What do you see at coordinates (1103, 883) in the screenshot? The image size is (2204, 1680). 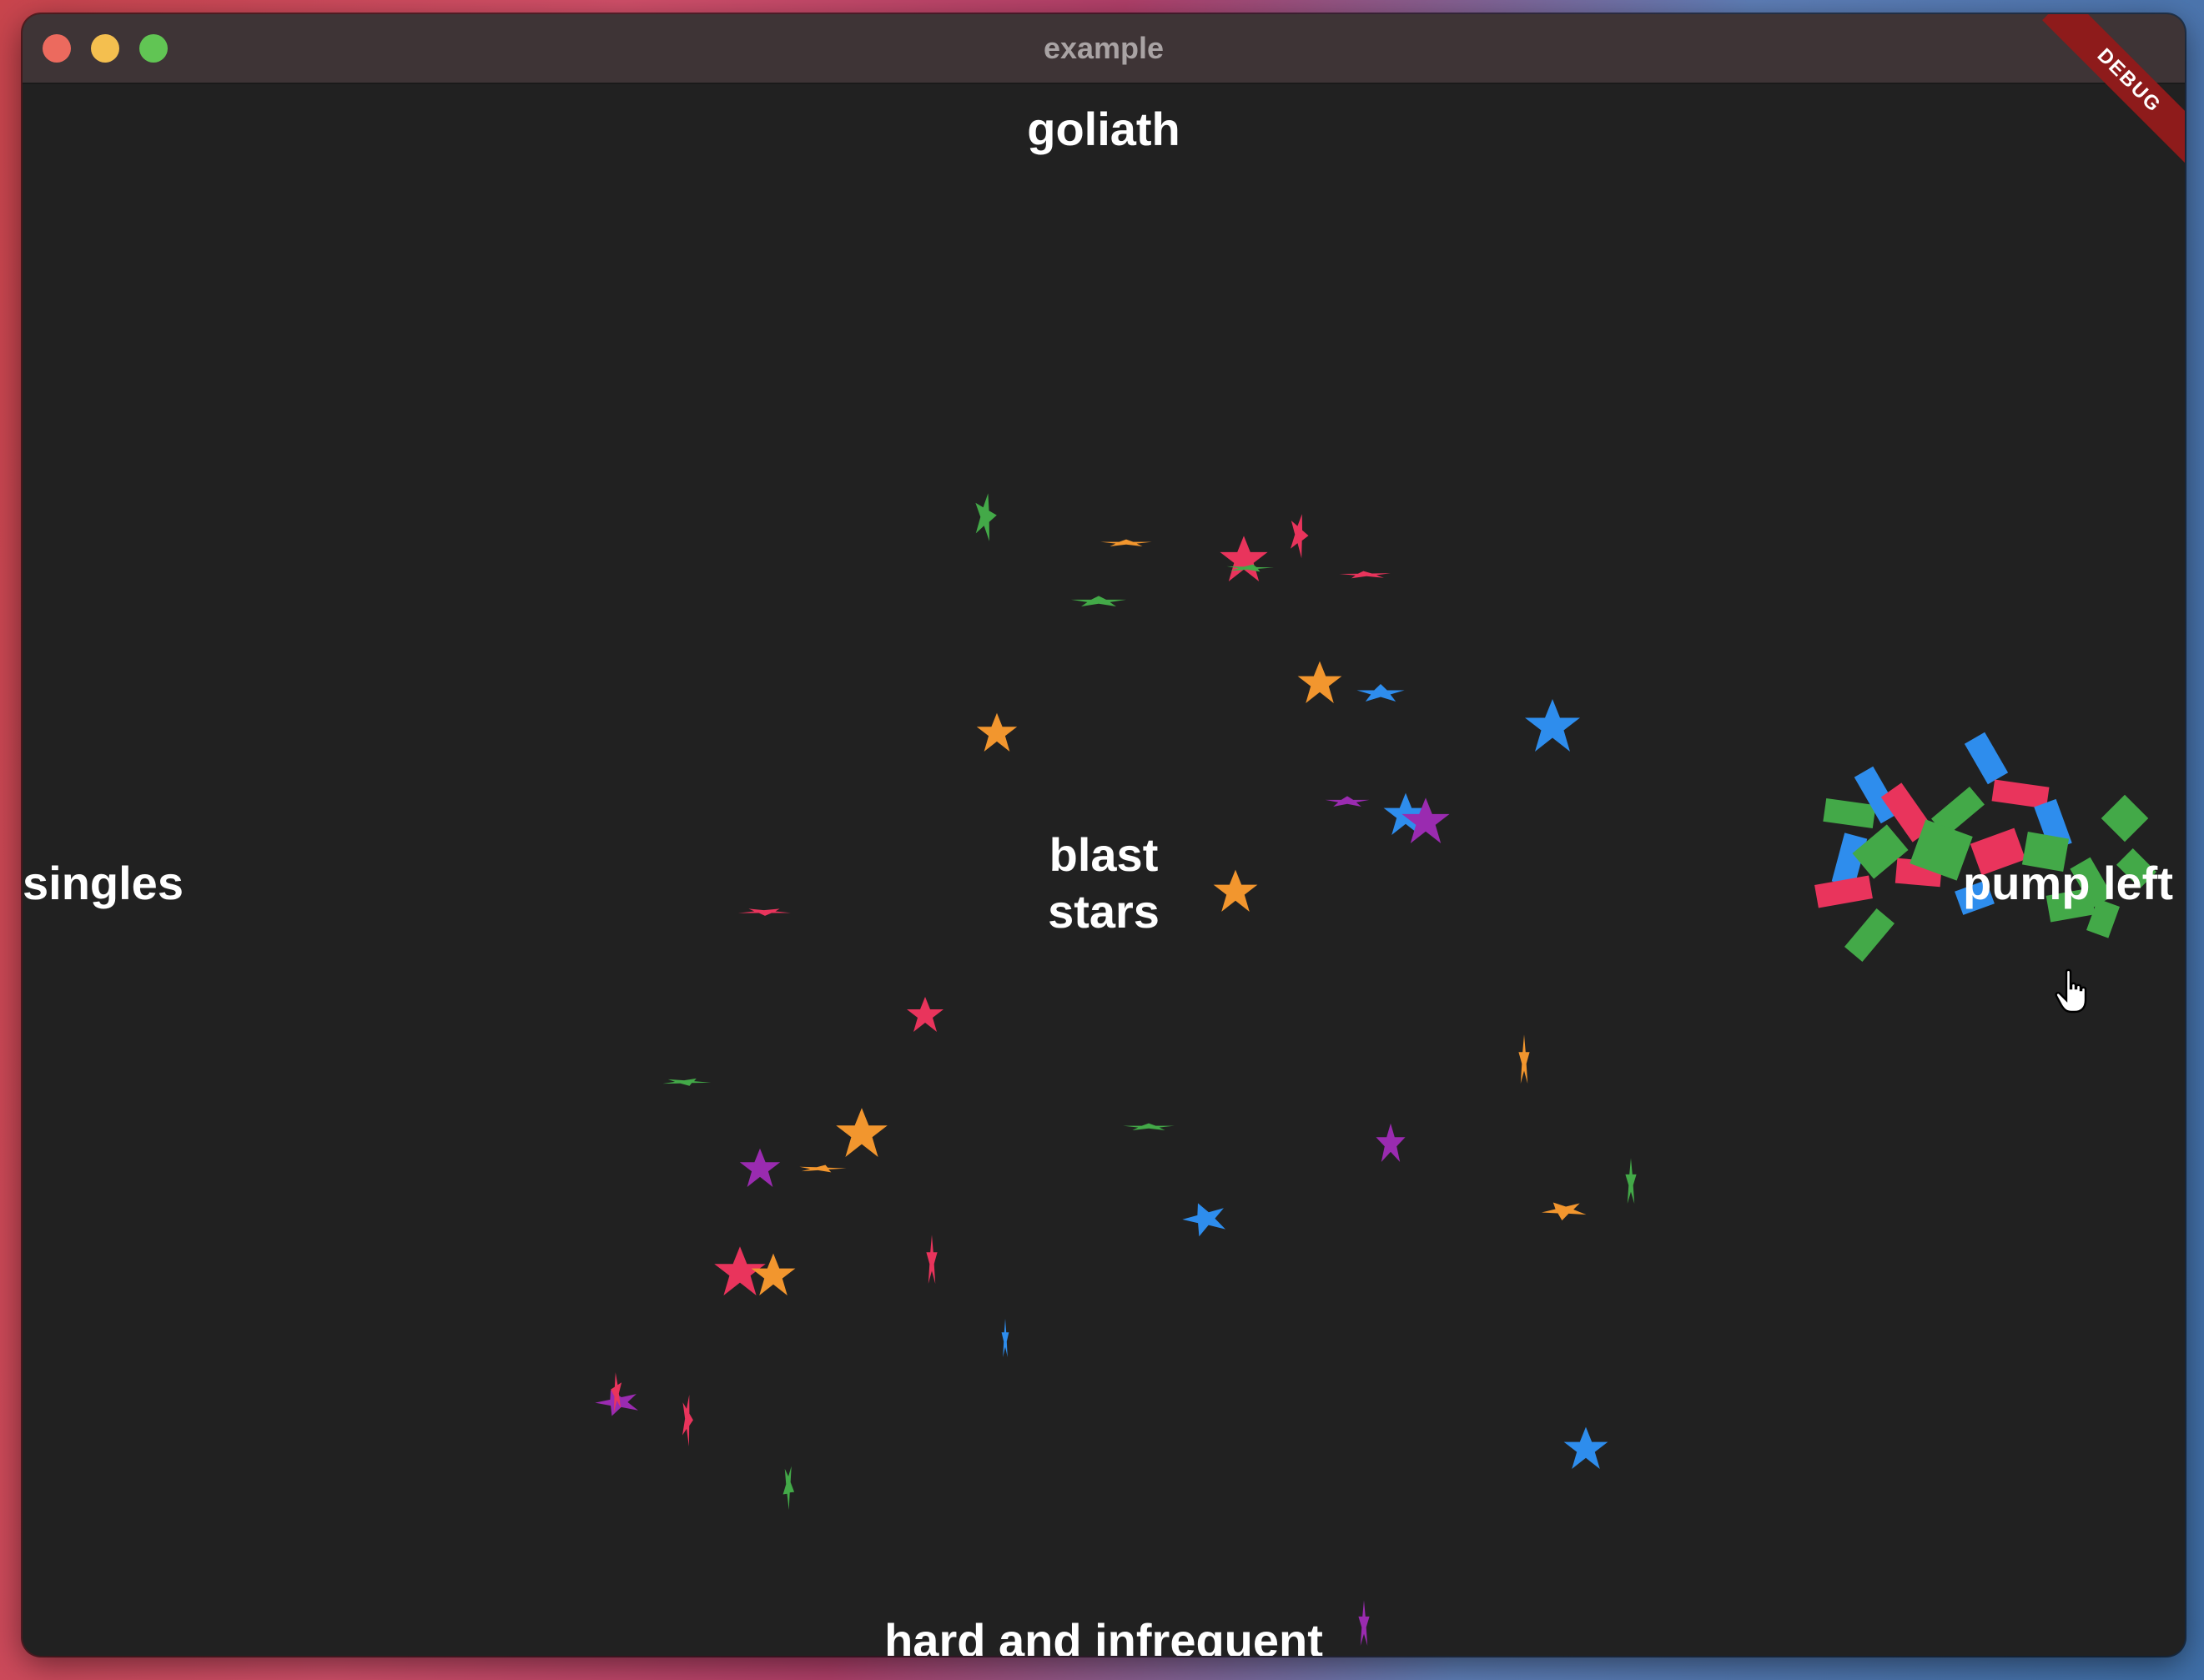 I see `blast-stars-button: blast stars` at bounding box center [1103, 883].